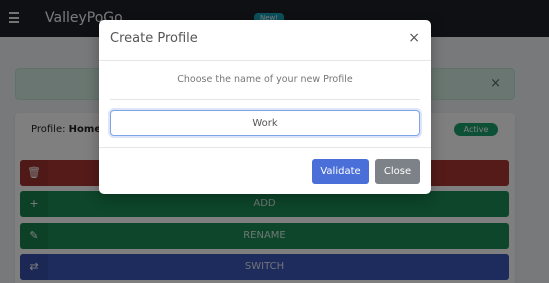  I want to click on close-button: Close, so click(397, 171).